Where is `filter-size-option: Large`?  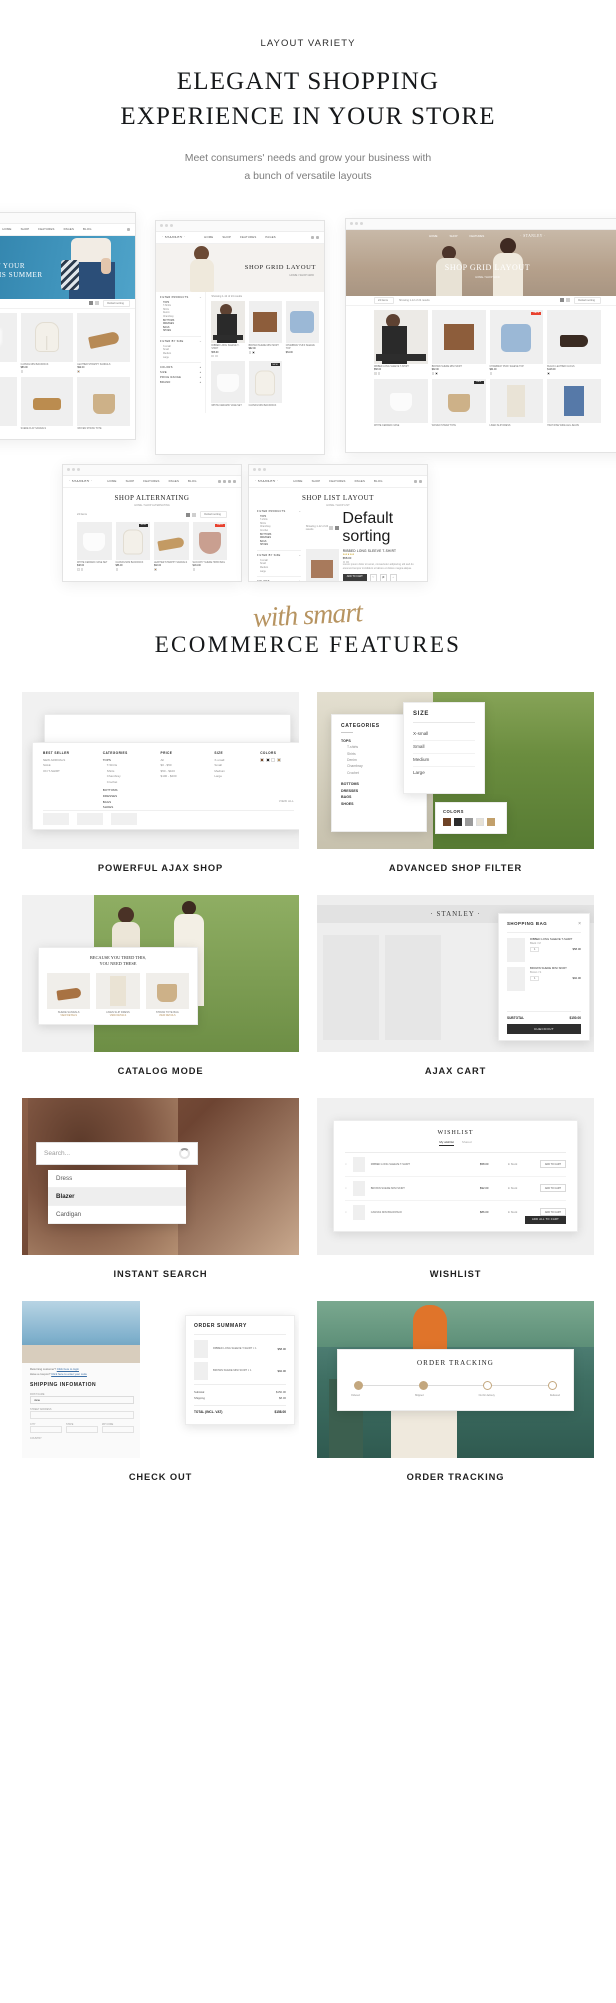 filter-size-option: Large is located at coordinates (180, 358).